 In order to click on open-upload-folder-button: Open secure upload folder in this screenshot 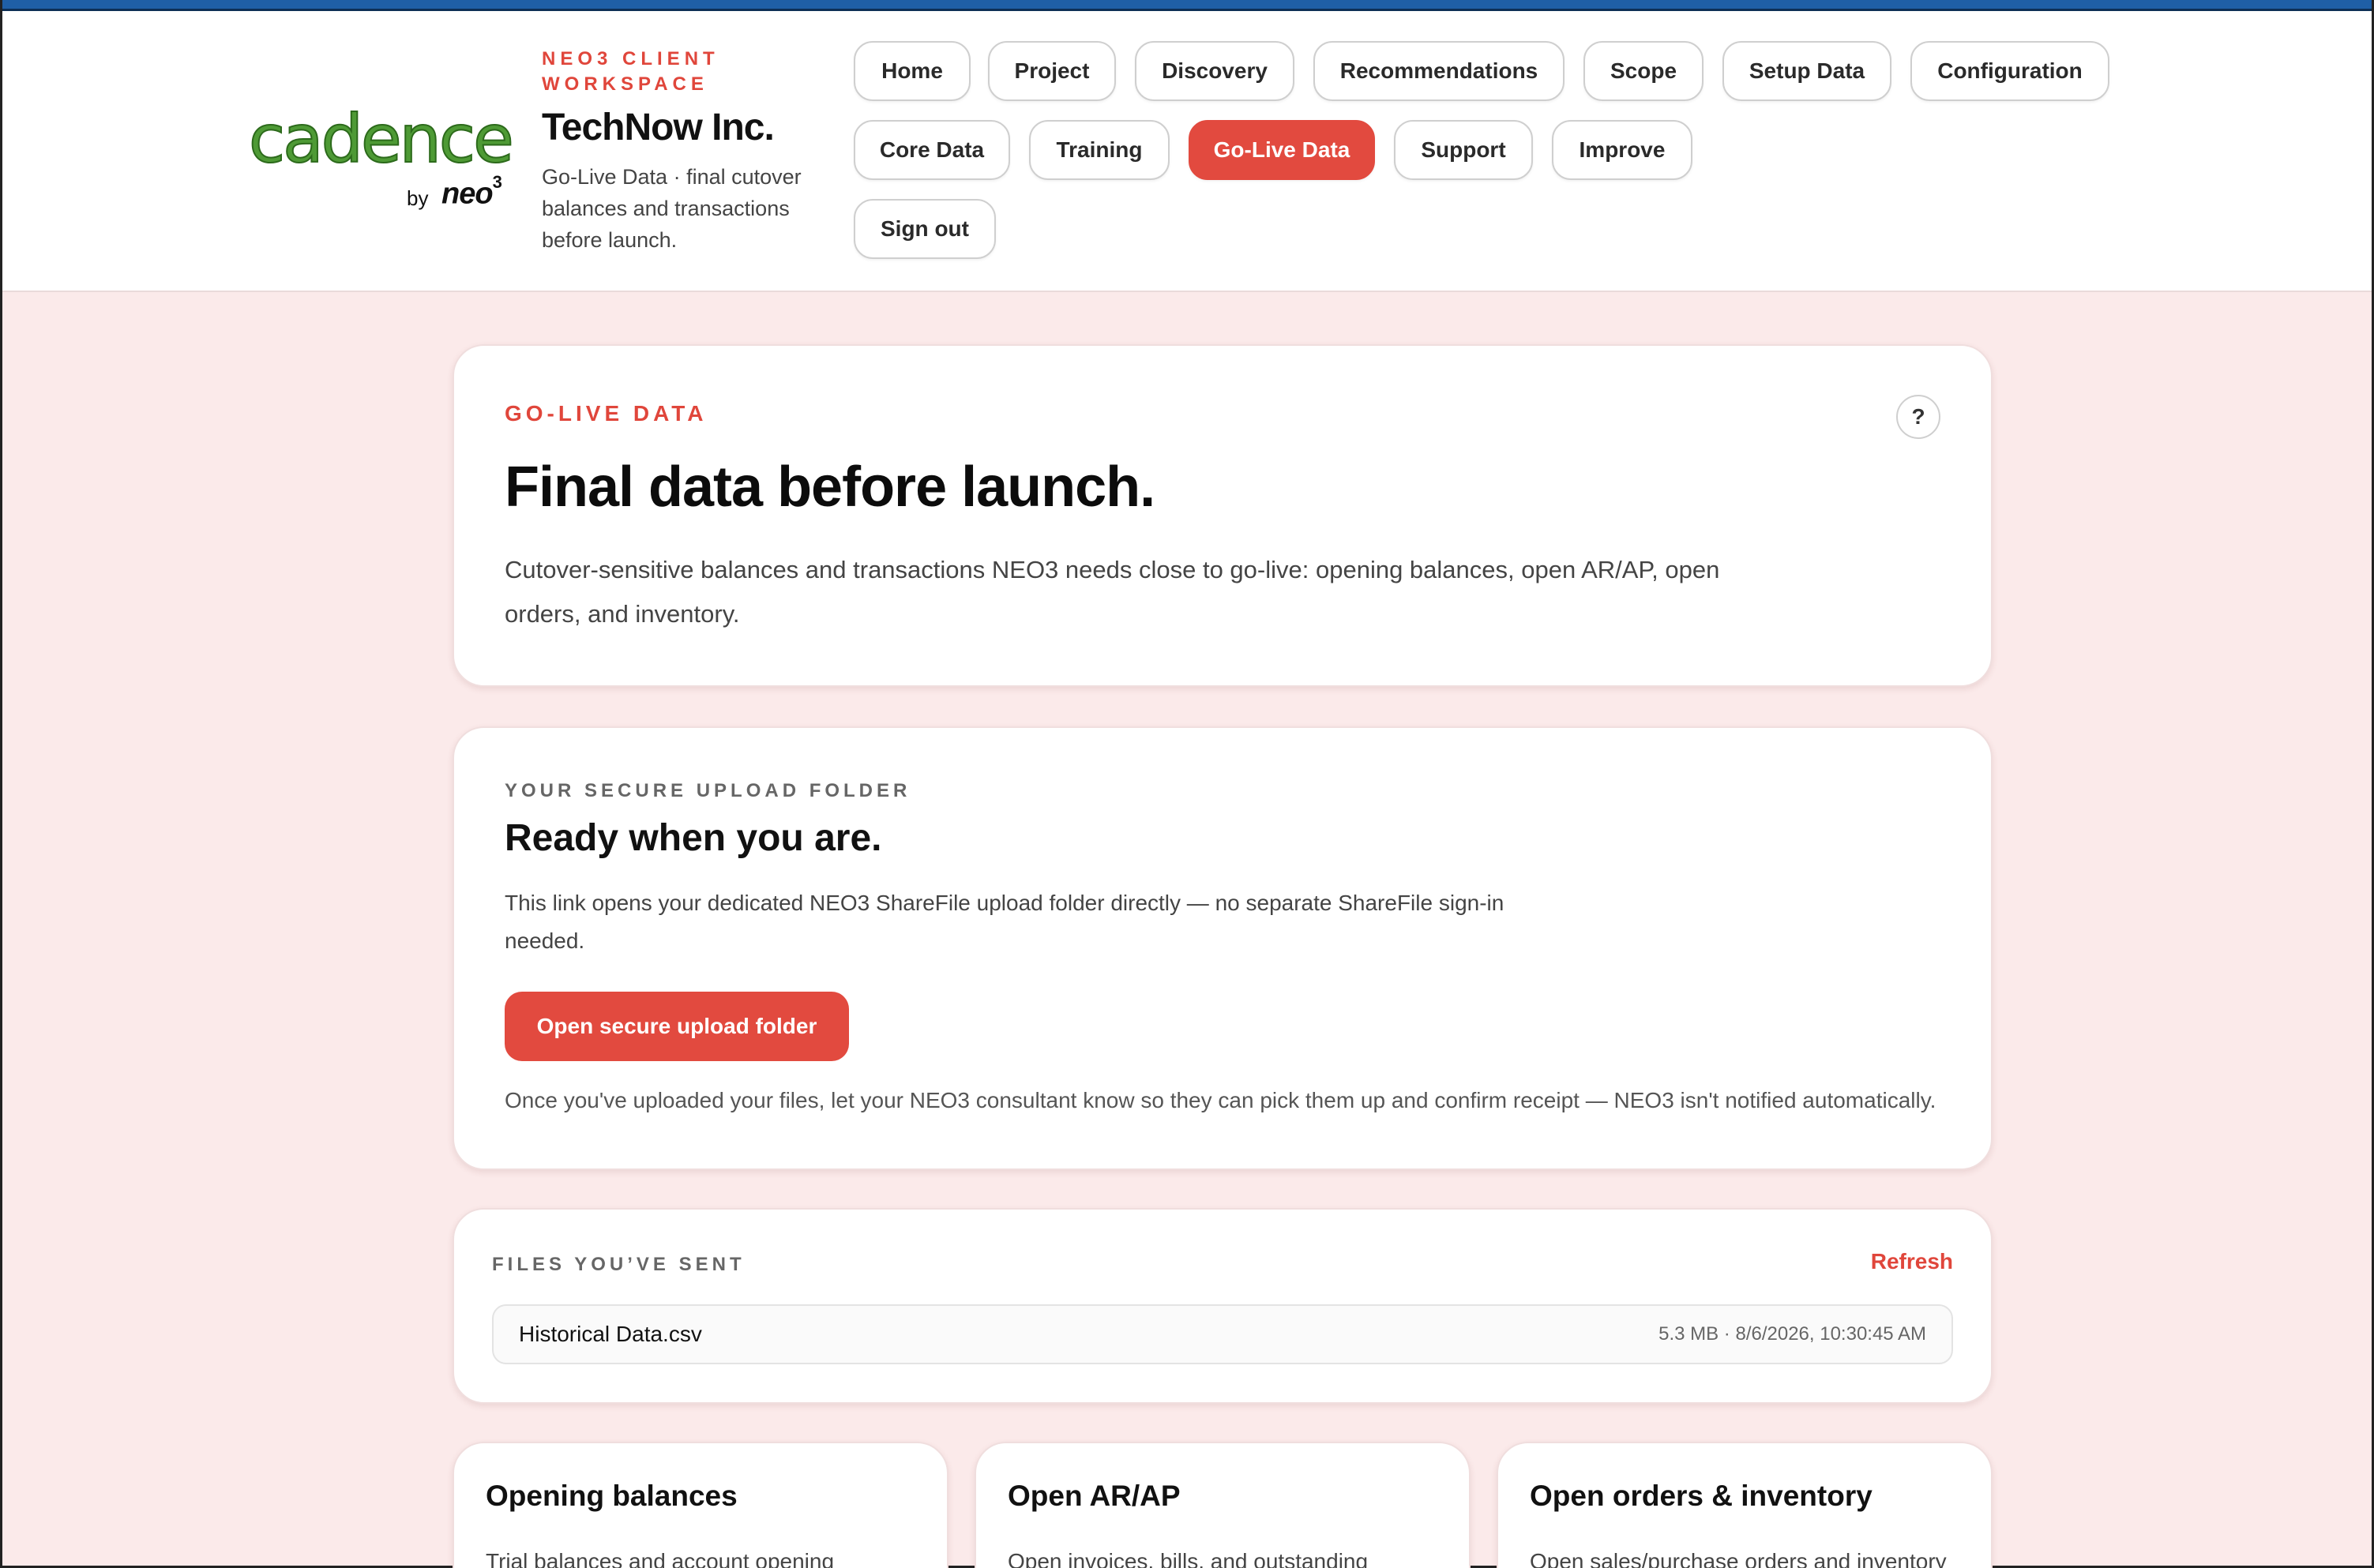, I will do `click(677, 1026)`.